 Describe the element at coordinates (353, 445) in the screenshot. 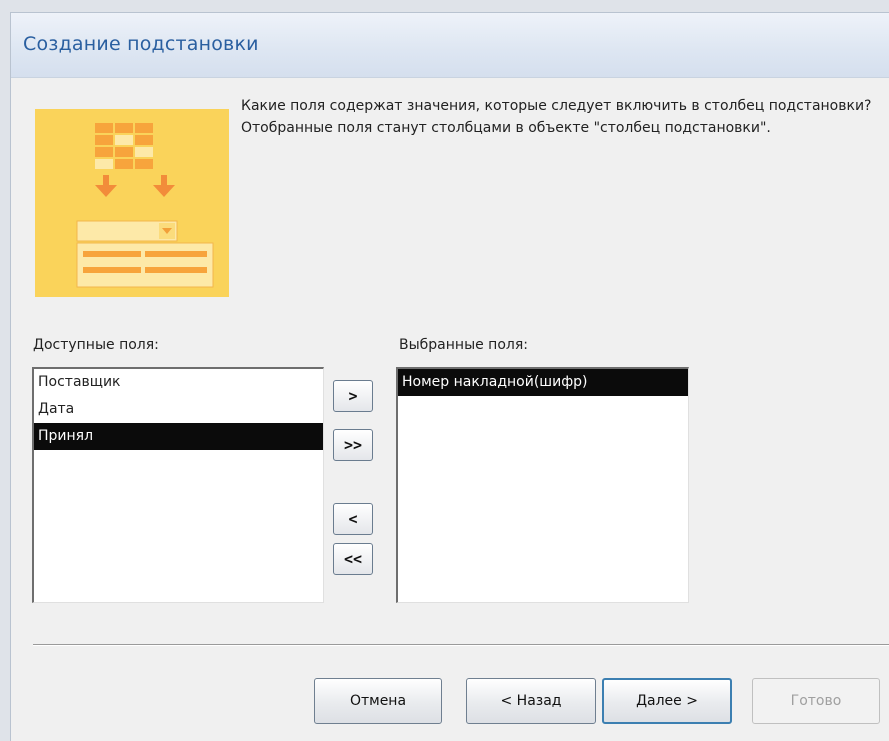

I see `add-all-fields-button: >>` at that location.